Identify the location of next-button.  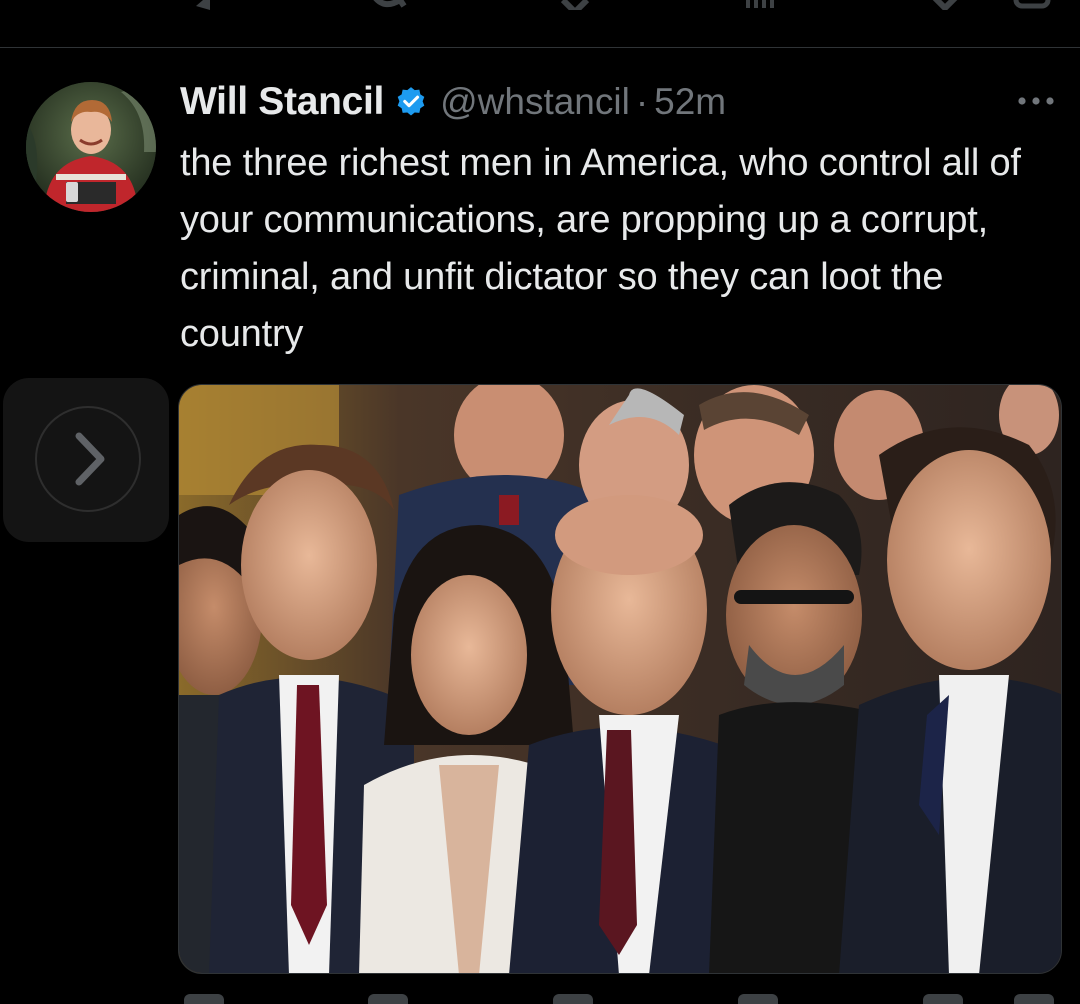
(86, 460).